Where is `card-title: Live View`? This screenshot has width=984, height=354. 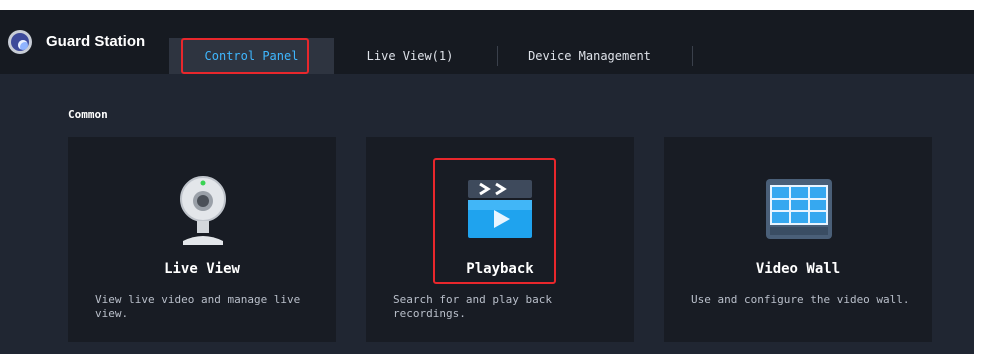 card-title: Live View is located at coordinates (202, 269).